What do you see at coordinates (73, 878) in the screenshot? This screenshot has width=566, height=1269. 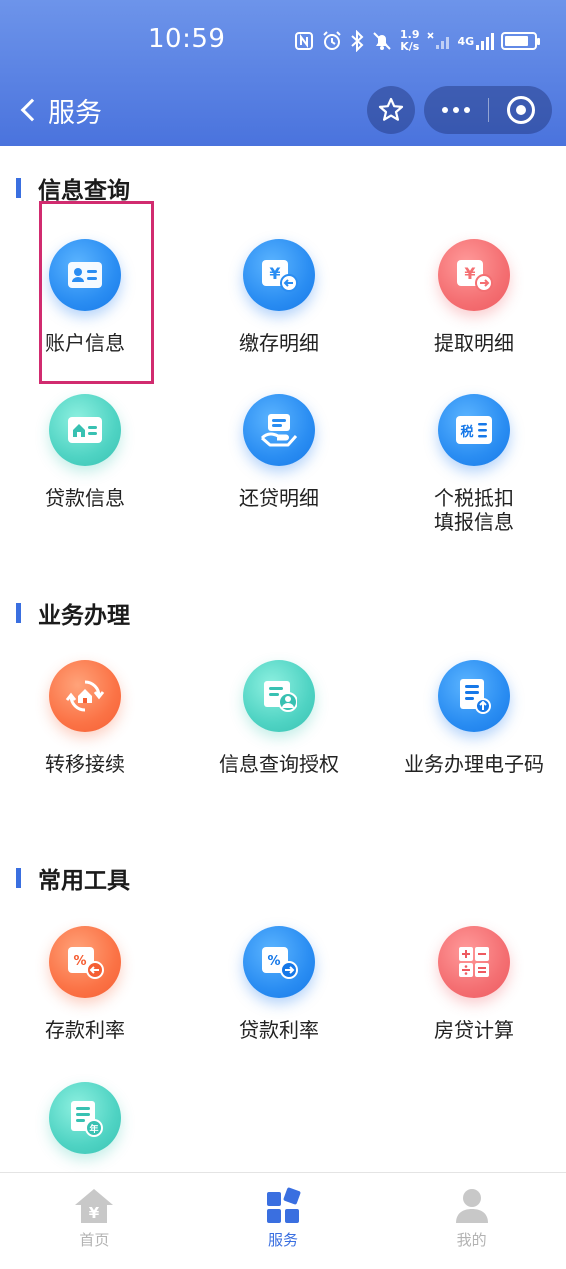 I see `section-title-tools: 常用工具` at bounding box center [73, 878].